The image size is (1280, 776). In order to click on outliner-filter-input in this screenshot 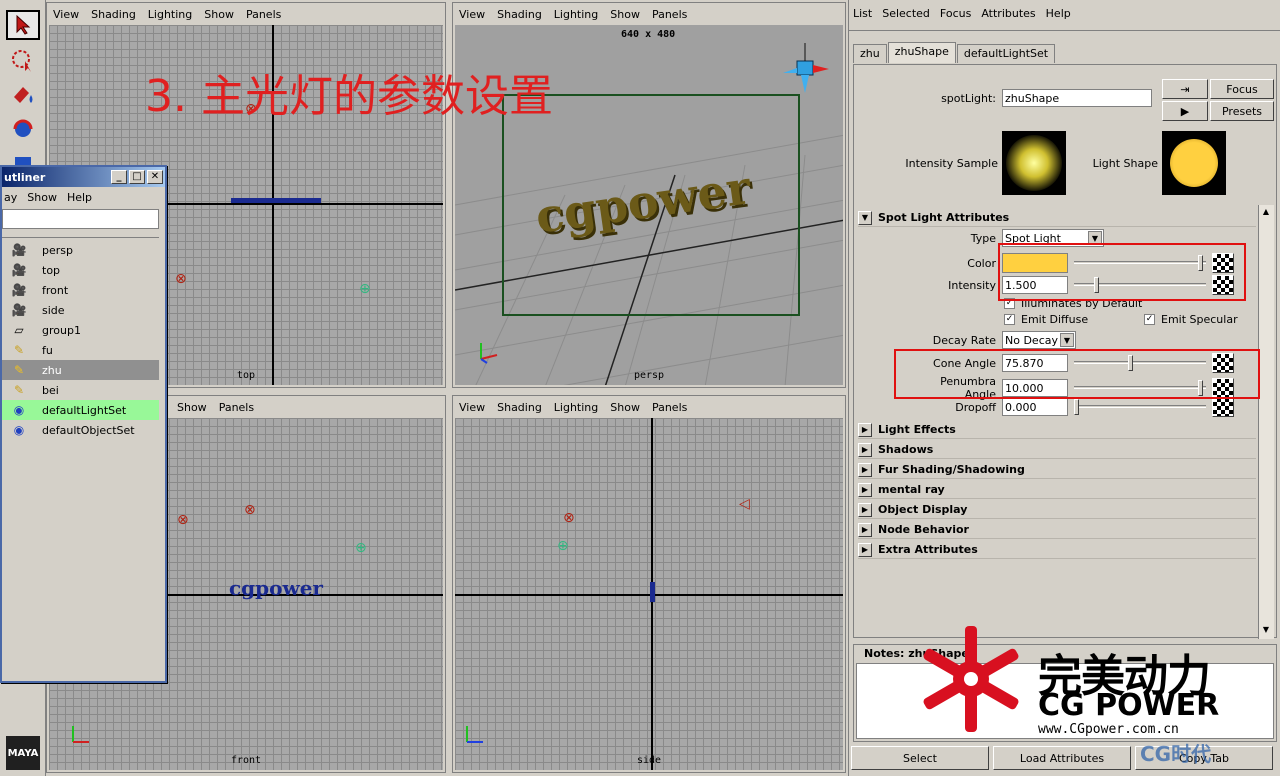, I will do `click(80, 219)`.